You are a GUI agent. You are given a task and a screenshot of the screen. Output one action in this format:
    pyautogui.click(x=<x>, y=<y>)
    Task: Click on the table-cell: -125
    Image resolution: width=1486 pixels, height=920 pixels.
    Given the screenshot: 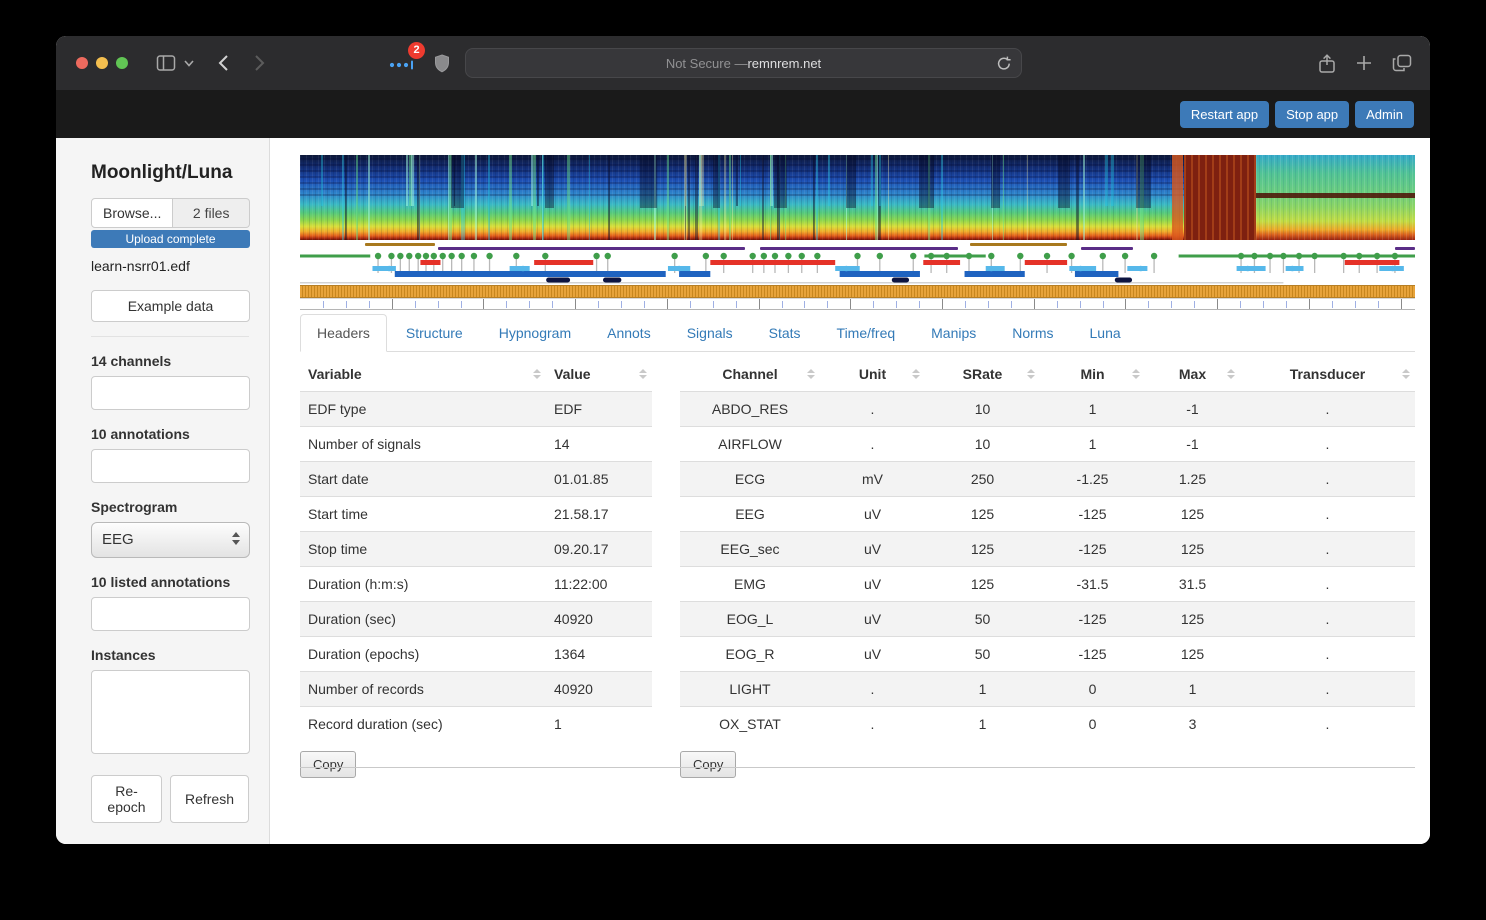 What is the action you would take?
    pyautogui.click(x=1092, y=514)
    